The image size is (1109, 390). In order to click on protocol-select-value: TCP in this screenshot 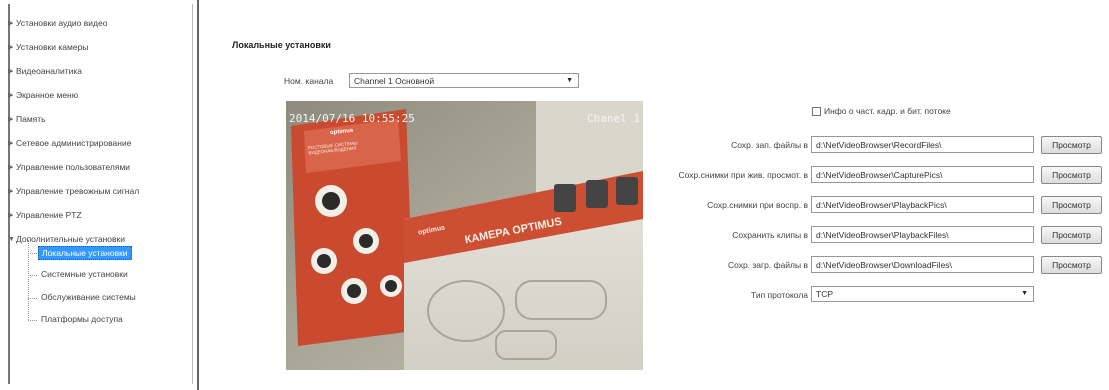, I will do `click(824, 294)`.